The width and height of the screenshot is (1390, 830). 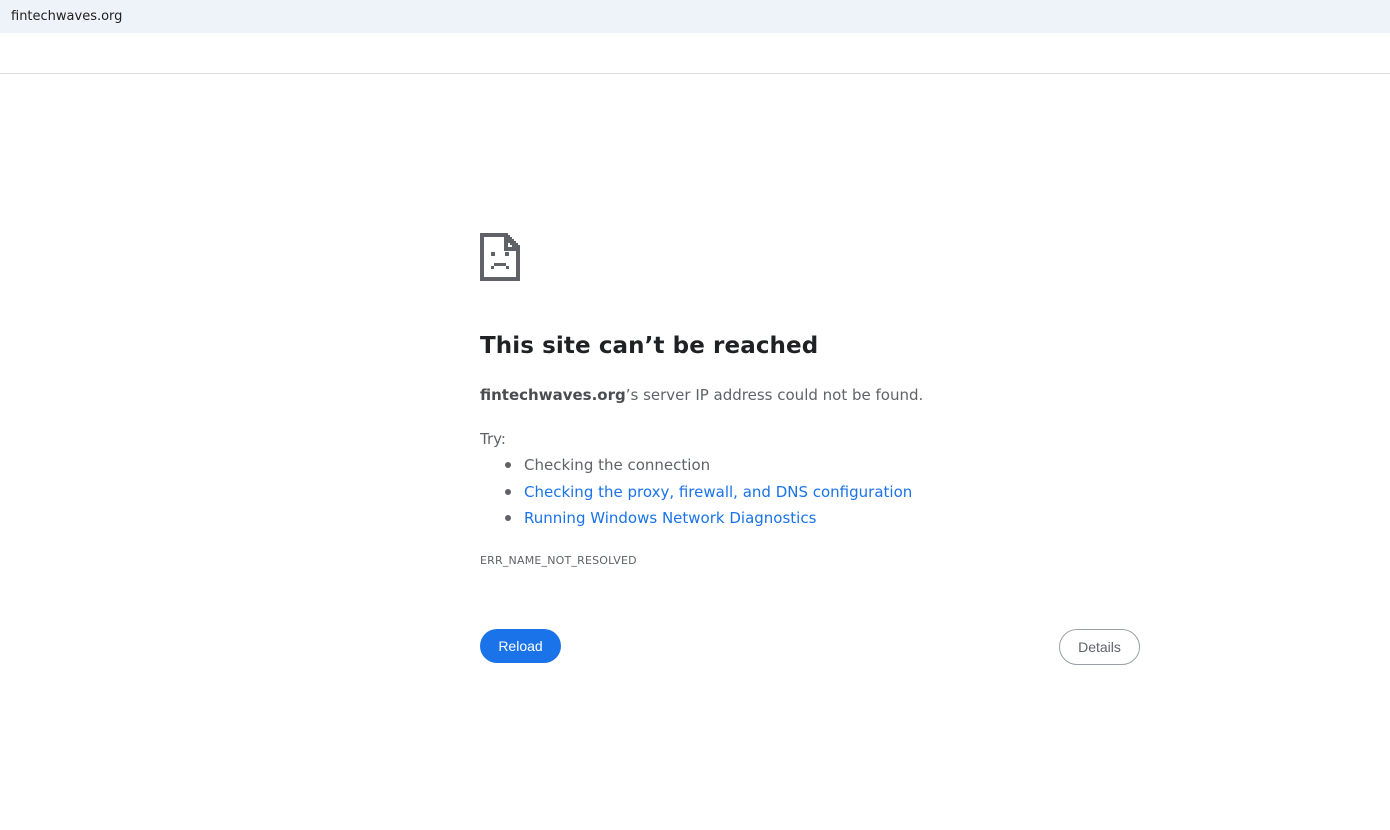 What do you see at coordinates (66, 16) in the screenshot?
I see `url-text: fintechwaves.org` at bounding box center [66, 16].